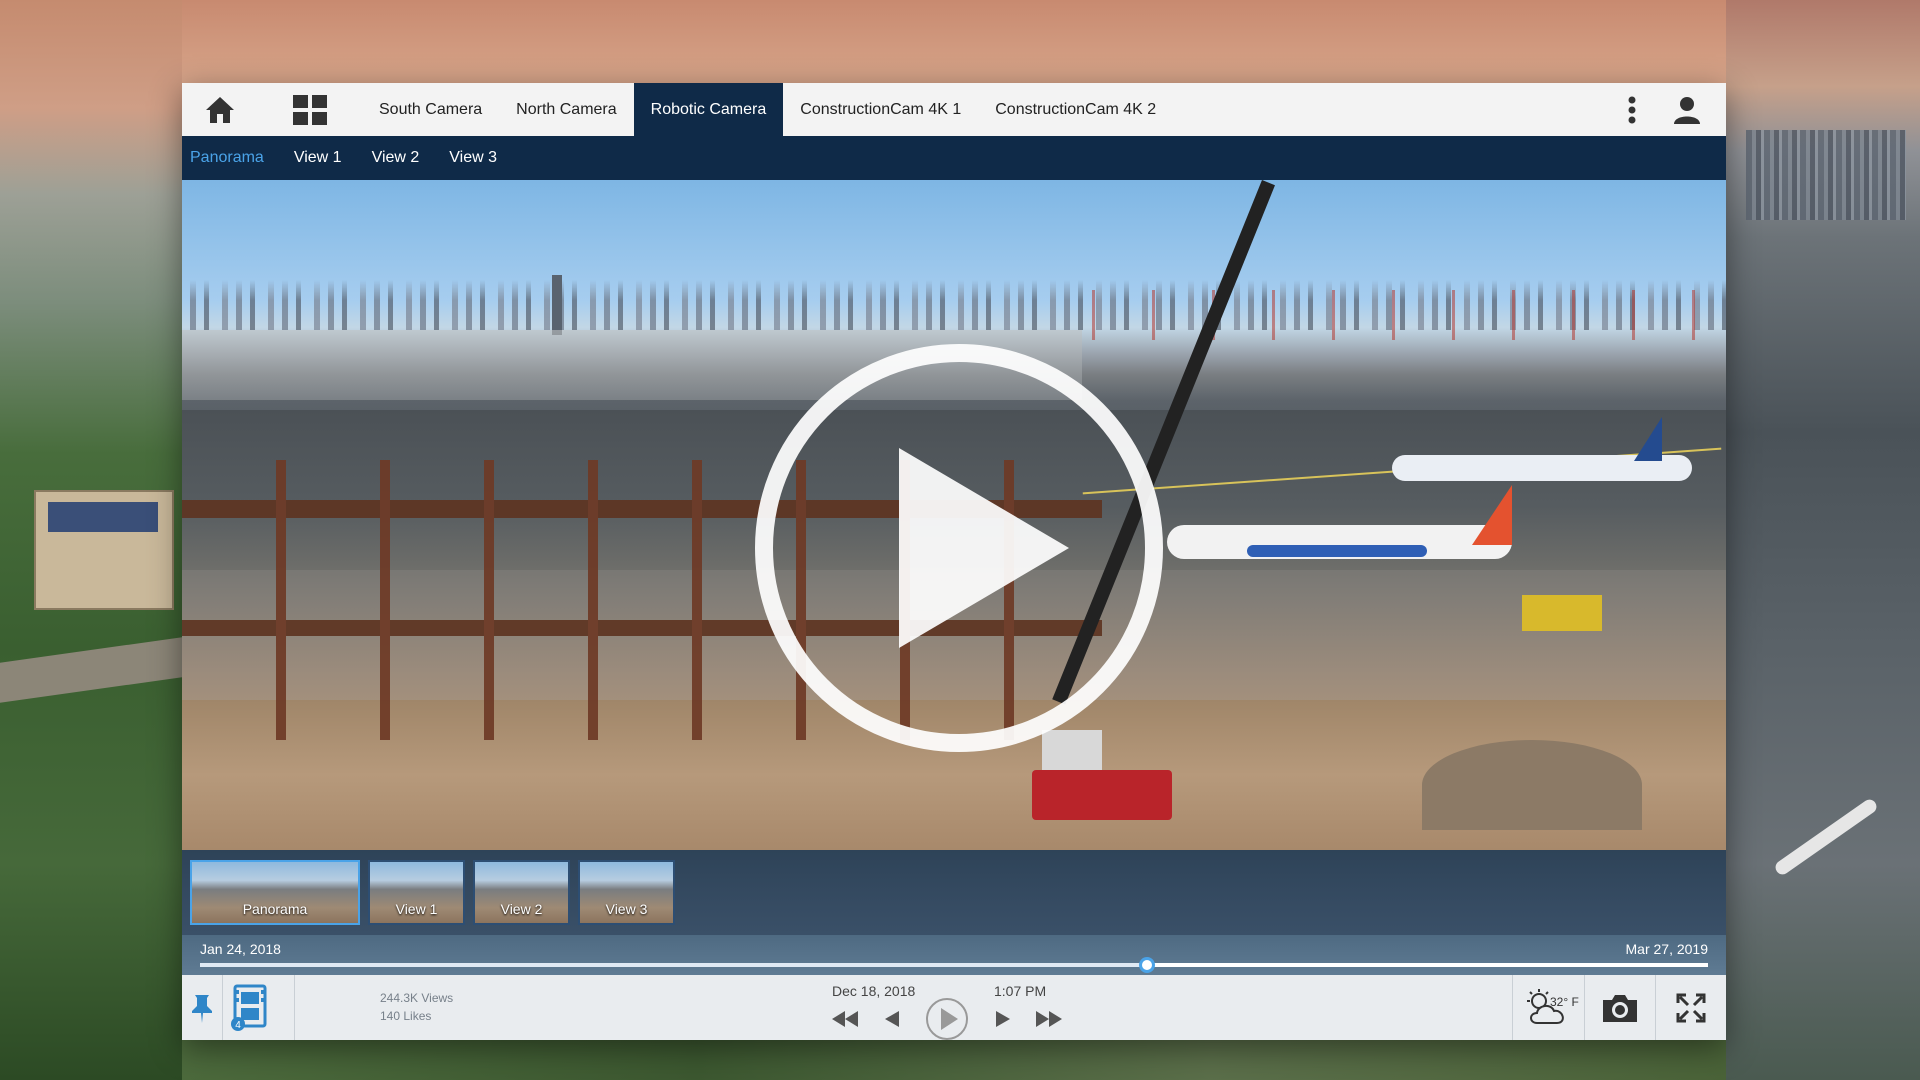 Image resolution: width=1920 pixels, height=1080 pixels. What do you see at coordinates (275, 909) in the screenshot?
I see `thumbnail-label: Panorama` at bounding box center [275, 909].